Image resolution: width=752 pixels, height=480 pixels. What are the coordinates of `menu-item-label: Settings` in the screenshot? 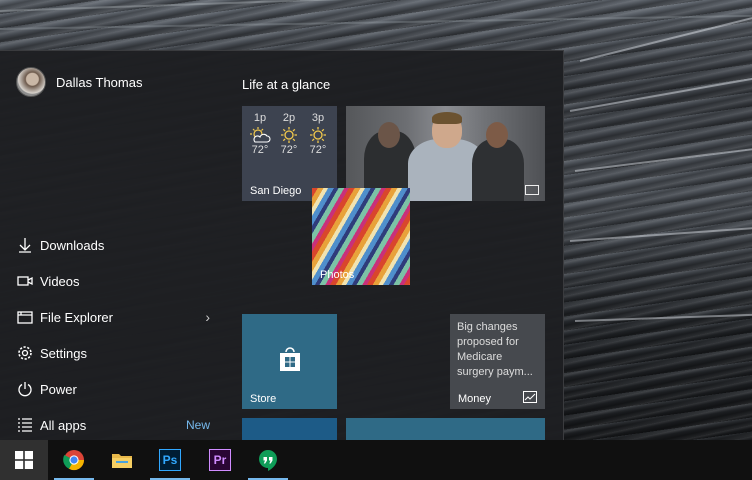 It's located at (63, 353).